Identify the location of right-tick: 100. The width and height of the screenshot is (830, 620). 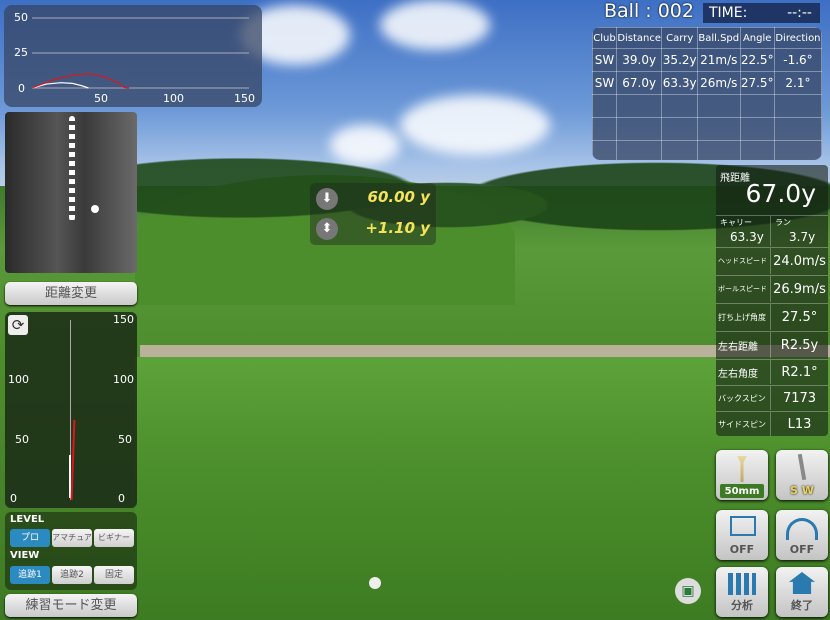
(123, 379).